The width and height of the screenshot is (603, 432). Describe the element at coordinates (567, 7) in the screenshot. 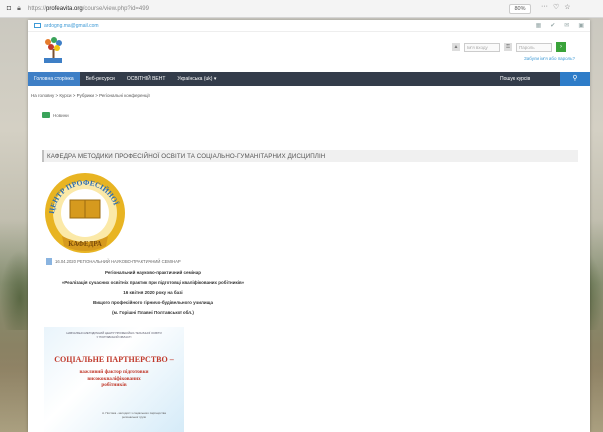

I see `bookmark-star-icon: ☆` at that location.